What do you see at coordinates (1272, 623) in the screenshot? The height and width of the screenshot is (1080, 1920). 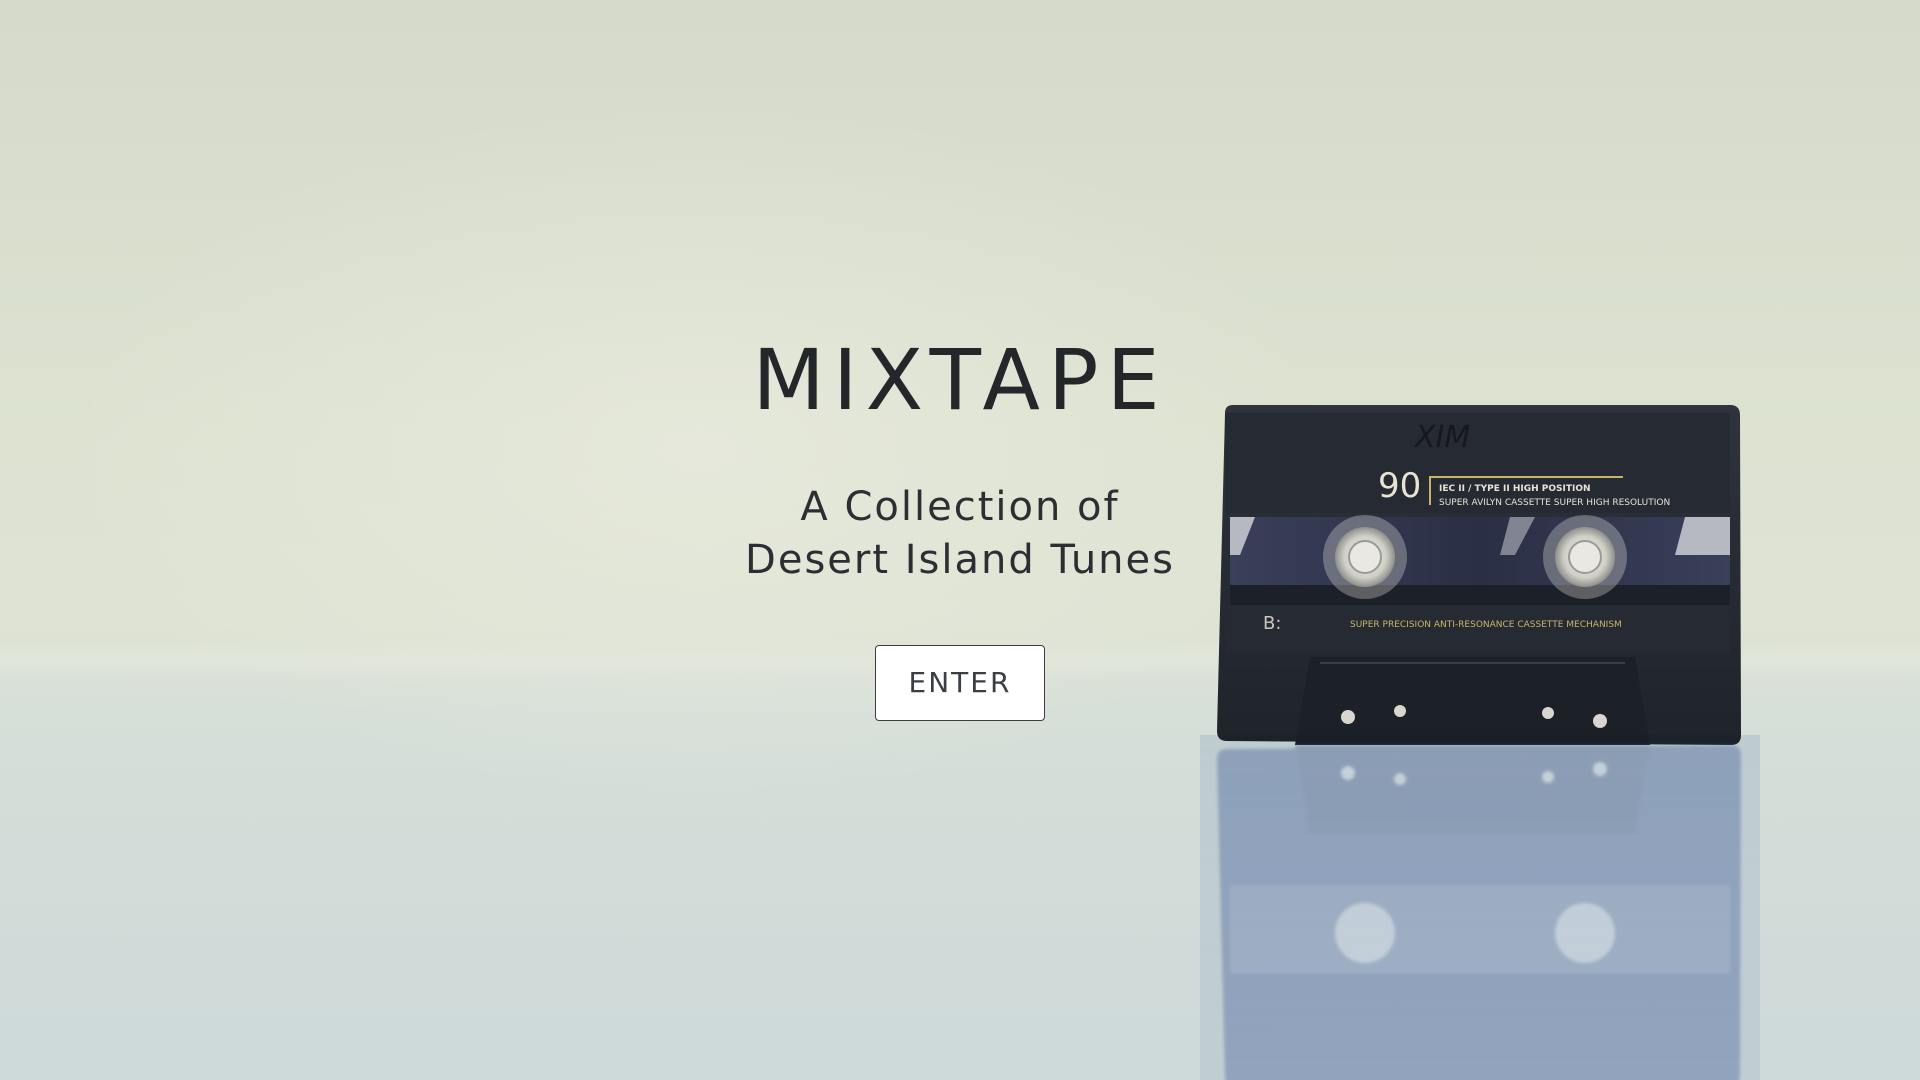 I see `cassette-side: B:` at bounding box center [1272, 623].